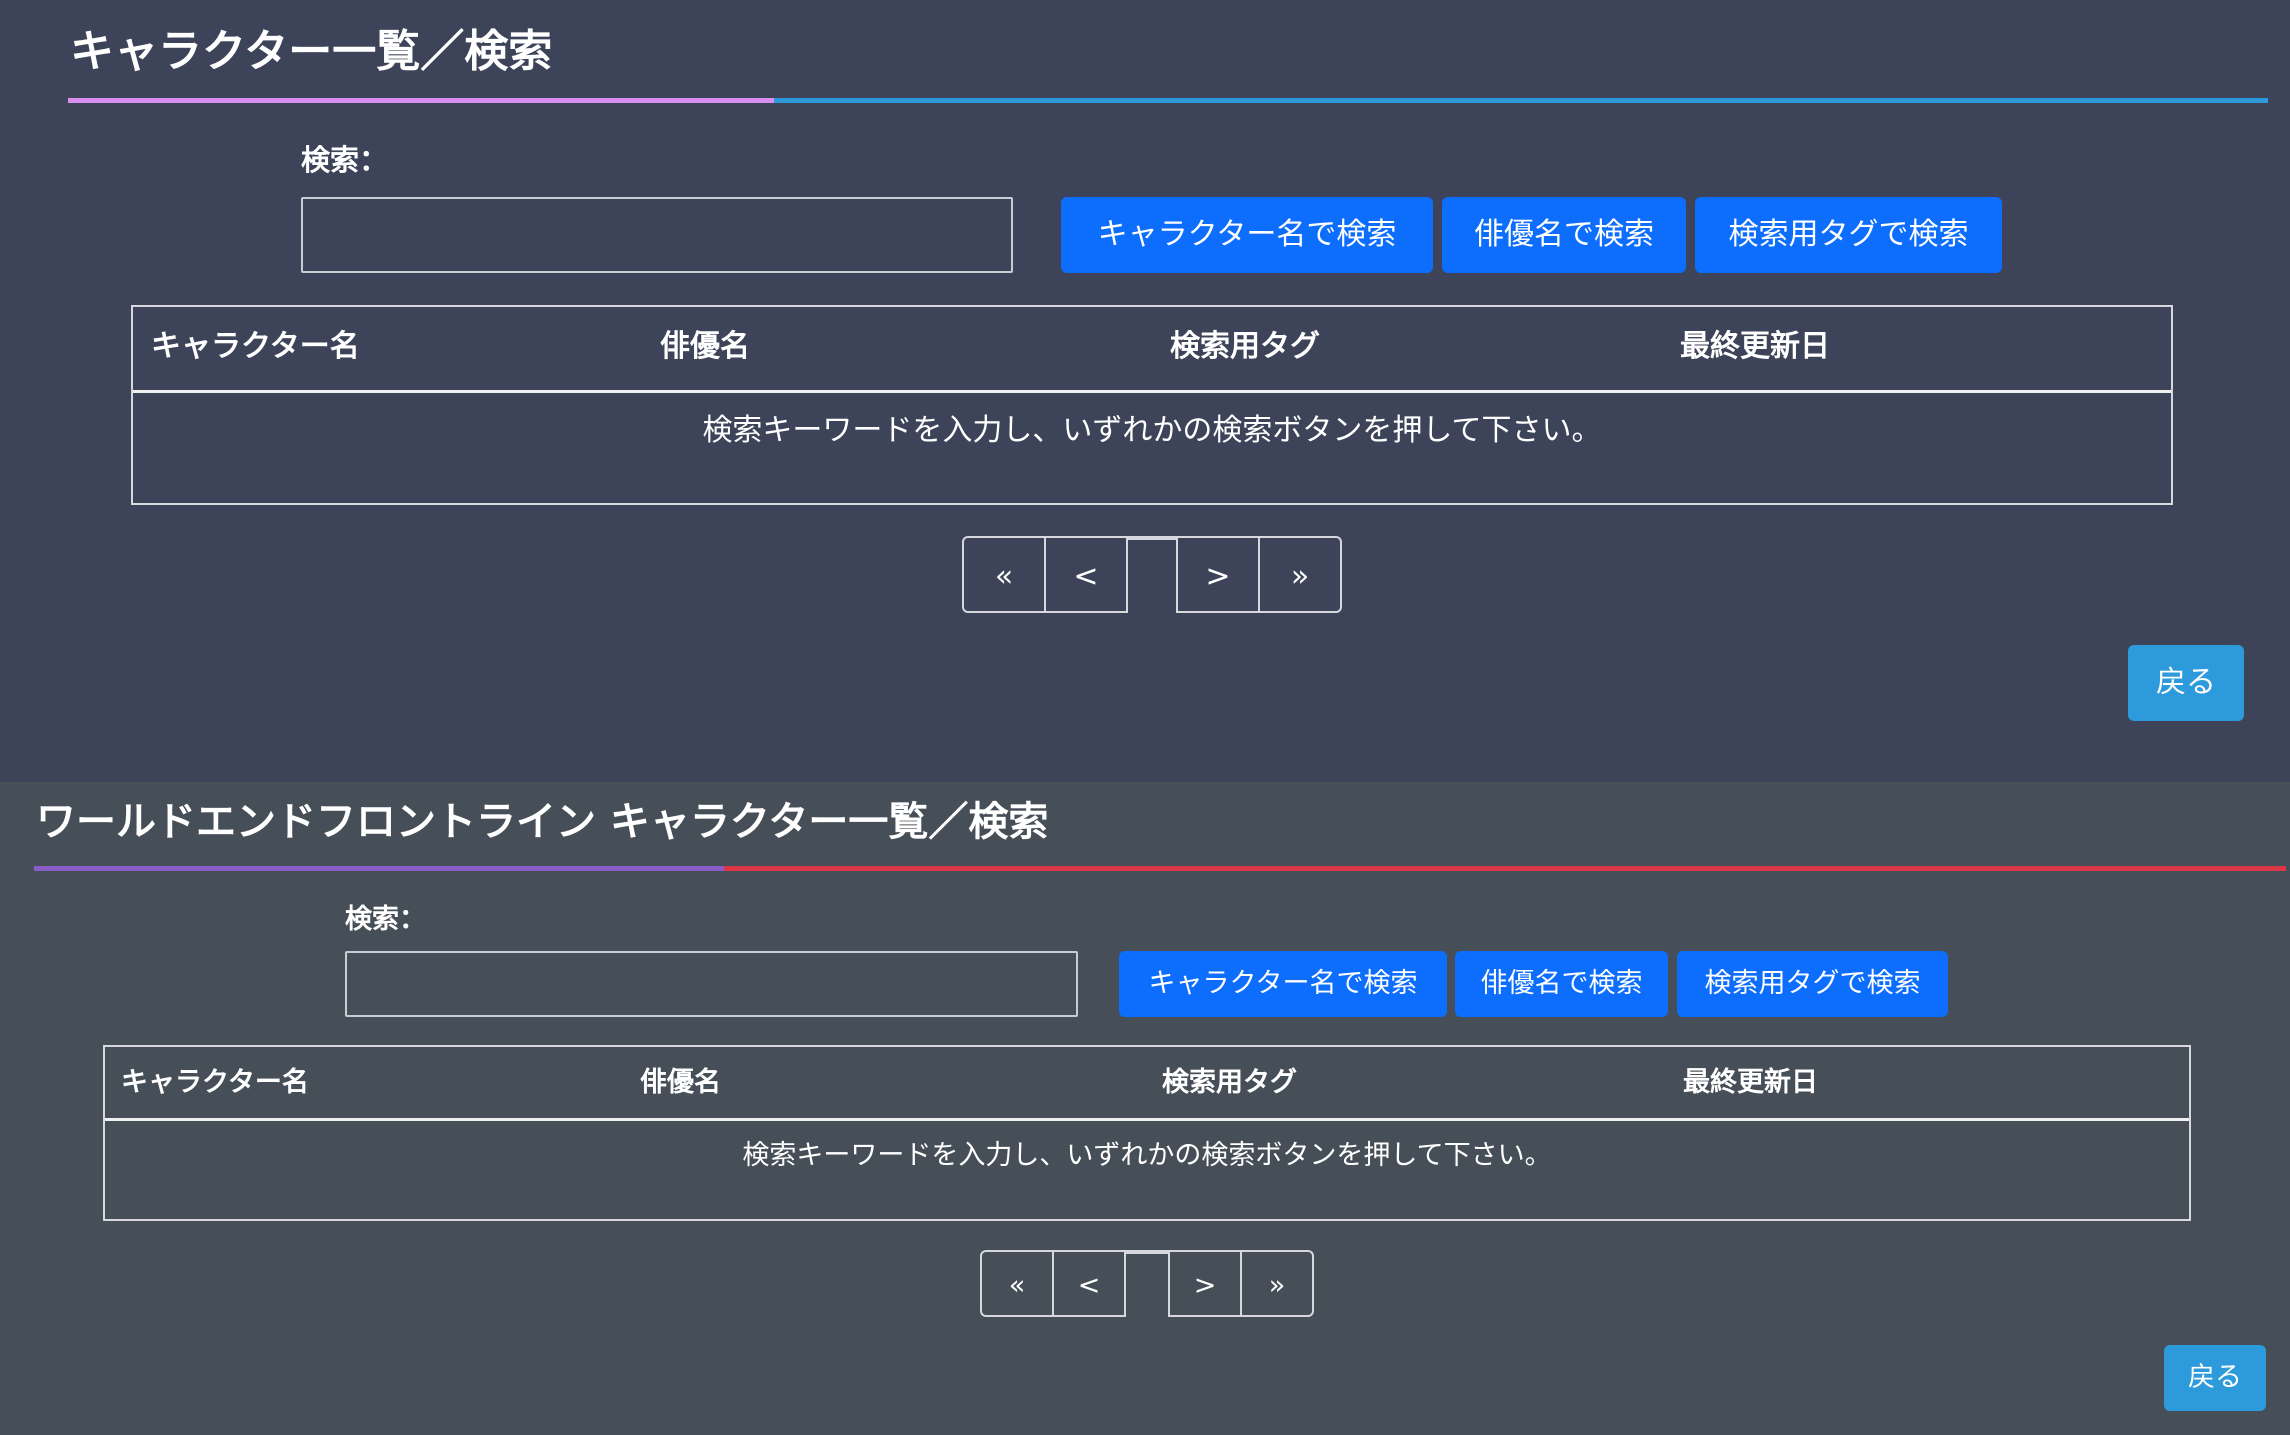 The height and width of the screenshot is (1435, 2290). What do you see at coordinates (311, 51) in the screenshot?
I see `page-title: キャラクター一覧／検索` at bounding box center [311, 51].